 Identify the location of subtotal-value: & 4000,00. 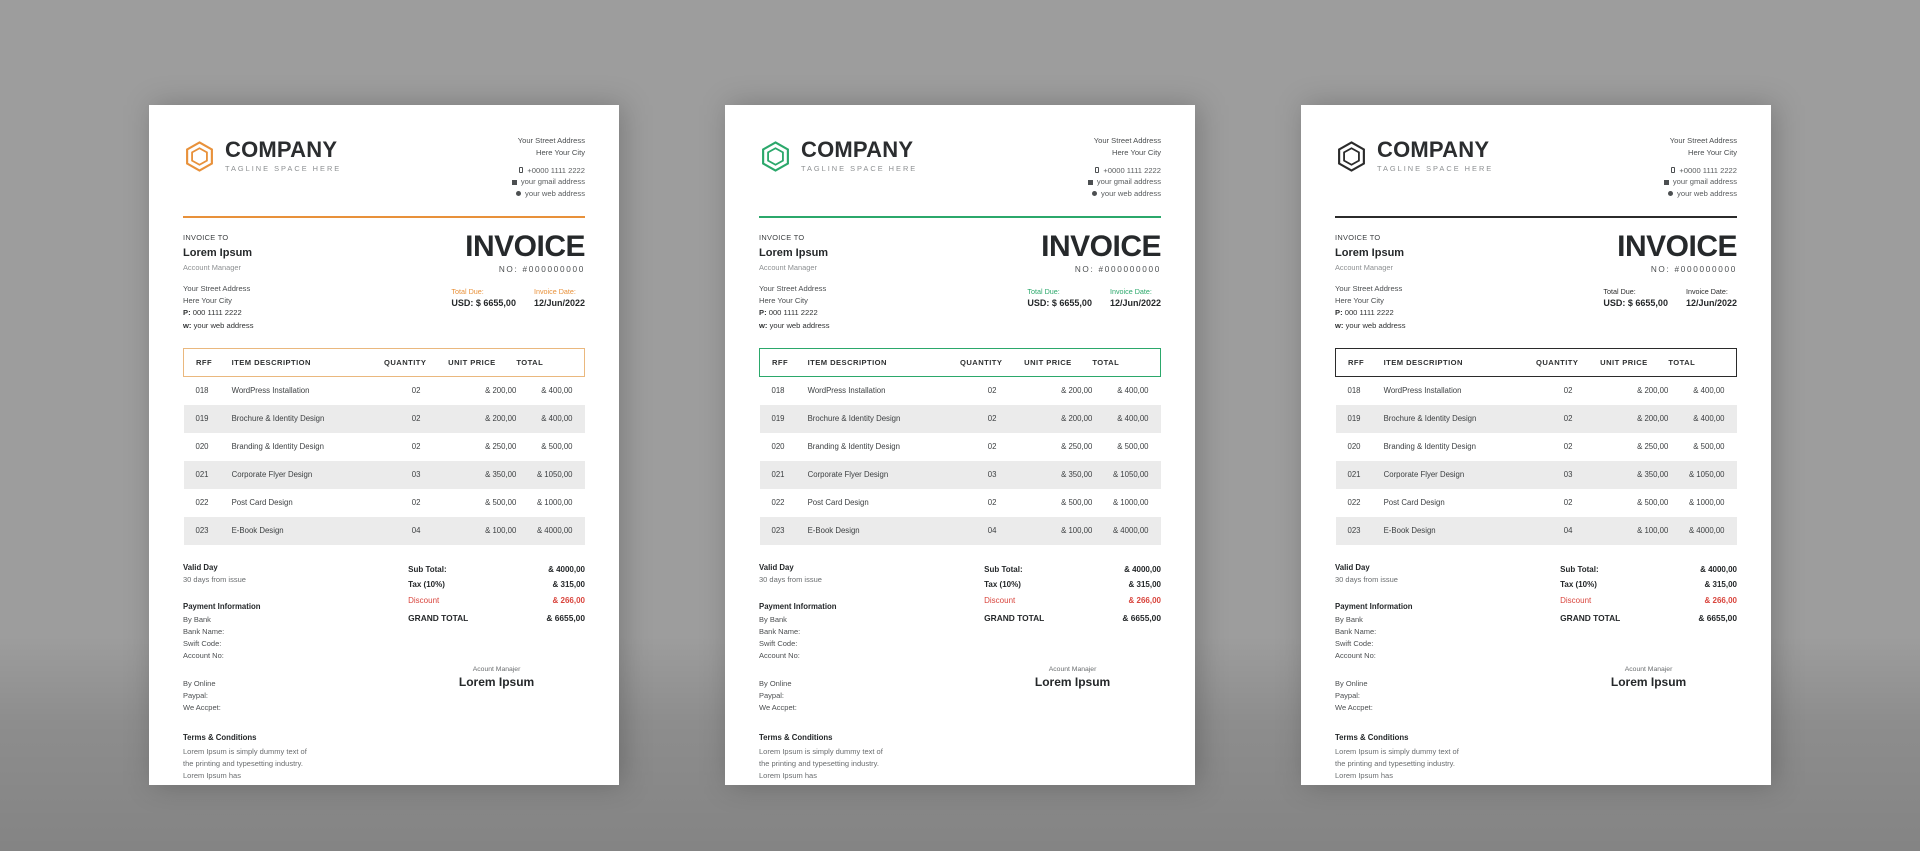
(1142, 569).